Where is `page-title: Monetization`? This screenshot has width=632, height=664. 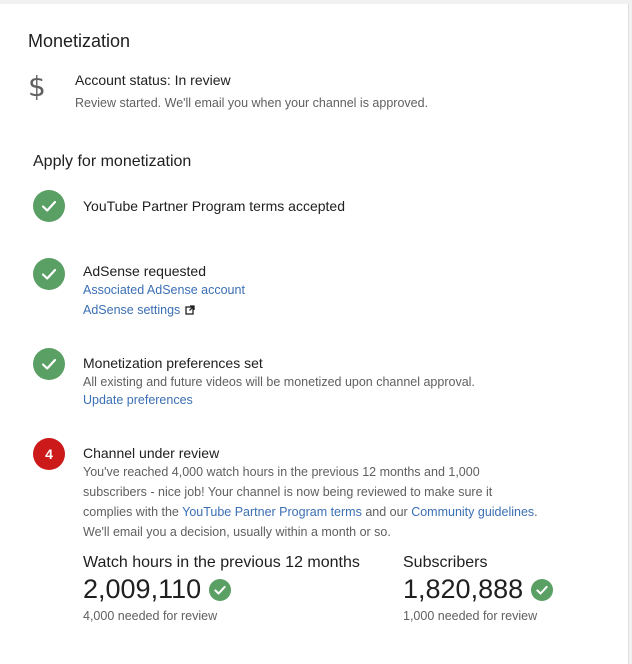
page-title: Monetization is located at coordinates (79, 41).